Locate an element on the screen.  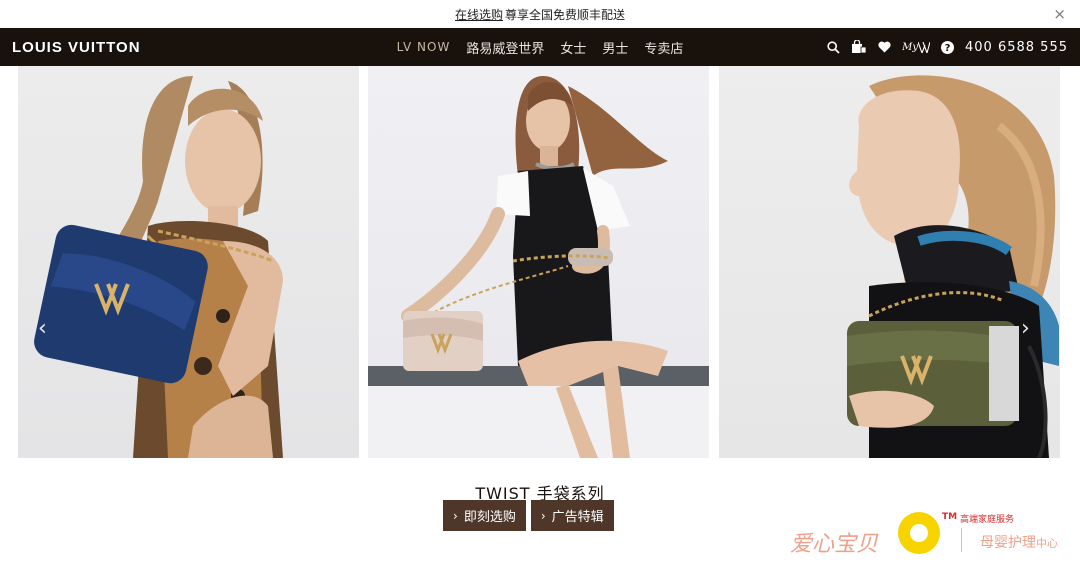
my-lv-icon: My is located at coordinates (916, 47).